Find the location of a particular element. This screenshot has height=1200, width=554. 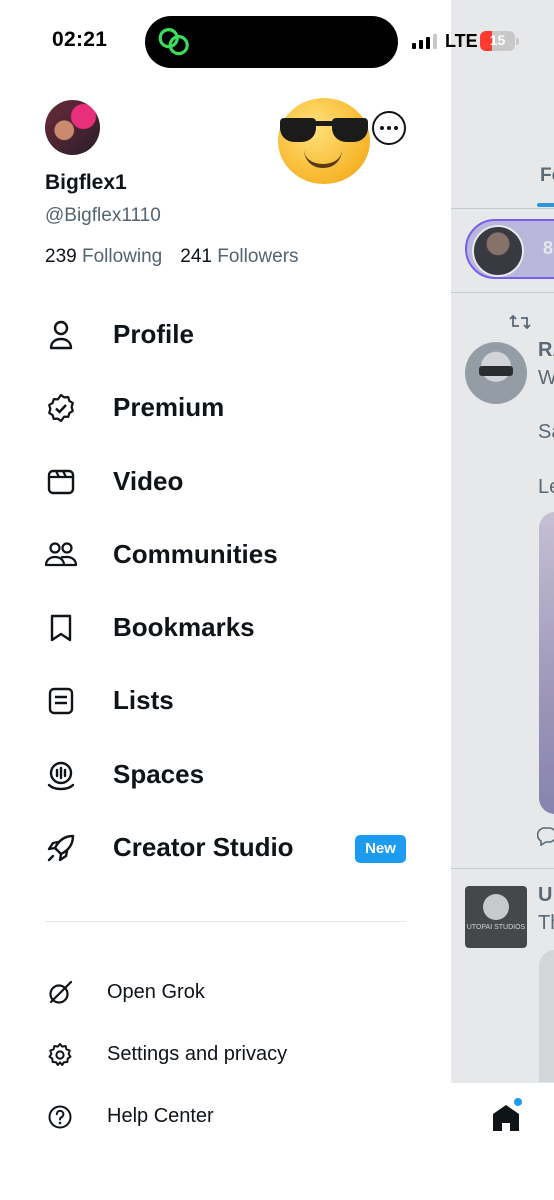

post-text-line: Th is located at coordinates (546, 923).